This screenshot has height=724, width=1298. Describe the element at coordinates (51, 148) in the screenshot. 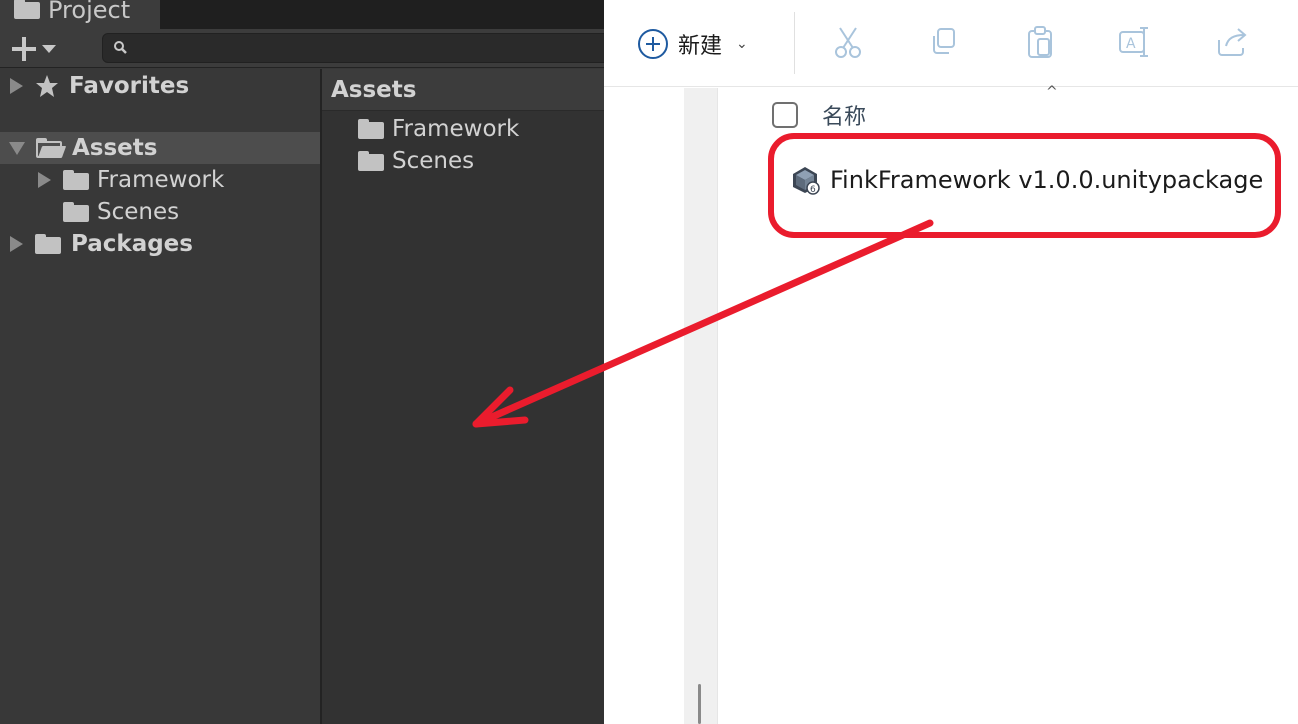

I see `open-folder-icon` at that location.